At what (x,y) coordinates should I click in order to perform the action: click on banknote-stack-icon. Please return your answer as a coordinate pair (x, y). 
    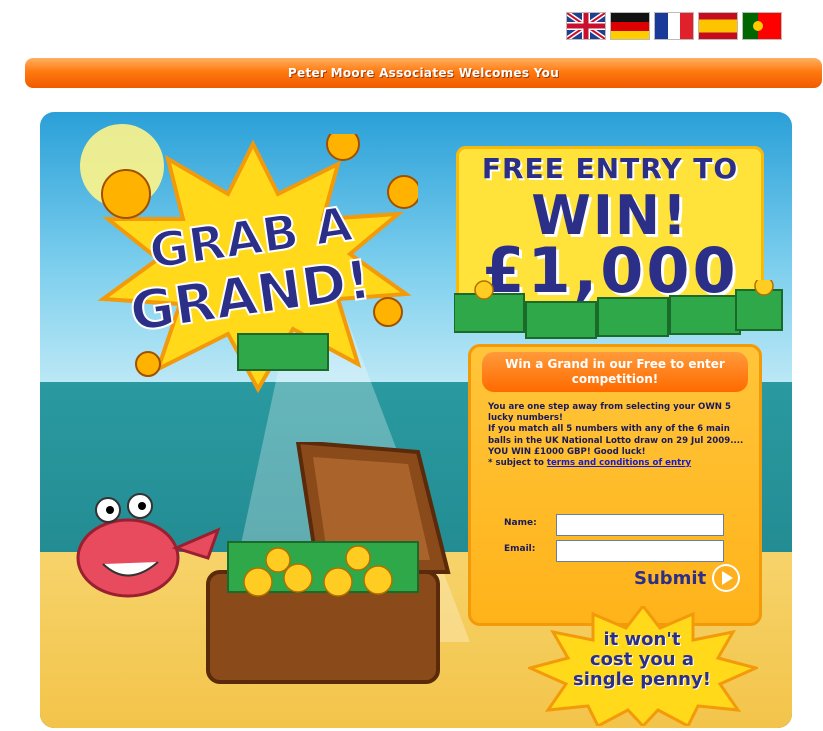
    Looking at the image, I should click on (283, 352).